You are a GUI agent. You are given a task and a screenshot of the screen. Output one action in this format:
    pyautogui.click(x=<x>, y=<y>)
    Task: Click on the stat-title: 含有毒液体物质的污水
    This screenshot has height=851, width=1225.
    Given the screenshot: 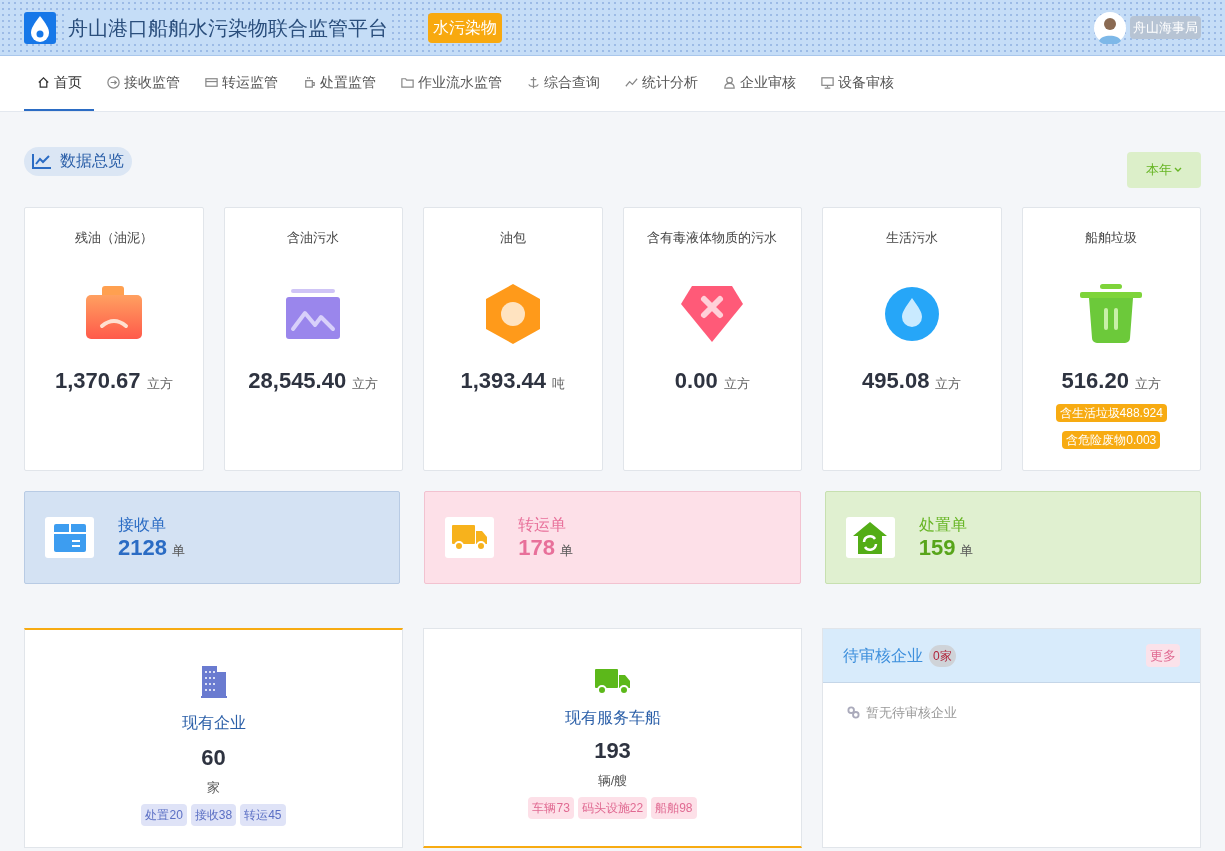 What is the action you would take?
    pyautogui.click(x=712, y=238)
    